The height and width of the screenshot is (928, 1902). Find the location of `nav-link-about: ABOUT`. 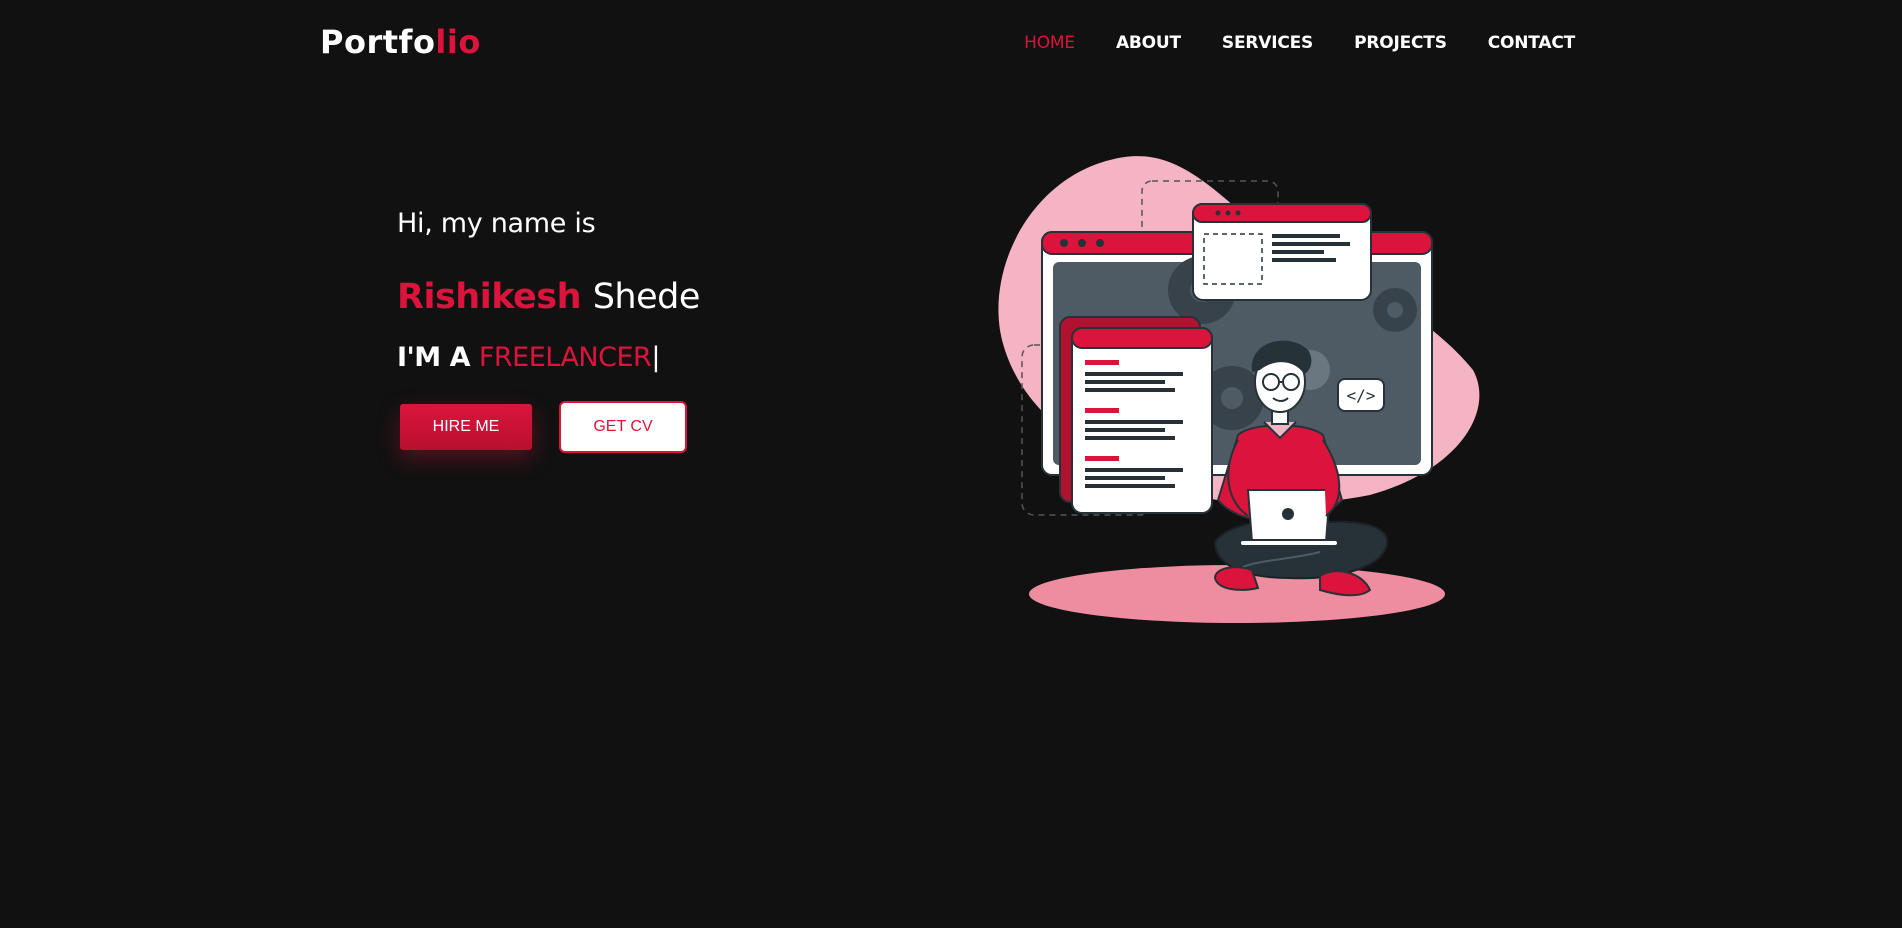

nav-link-about: ABOUT is located at coordinates (1148, 43).